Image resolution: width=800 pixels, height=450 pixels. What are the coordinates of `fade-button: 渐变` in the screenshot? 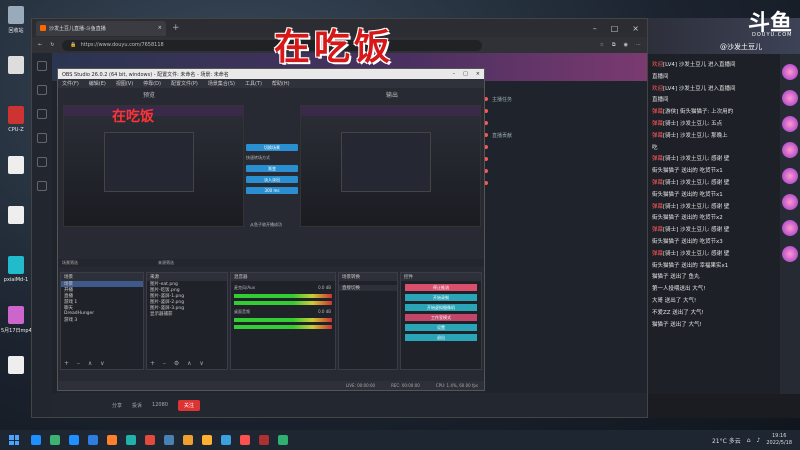 It's located at (272, 168).